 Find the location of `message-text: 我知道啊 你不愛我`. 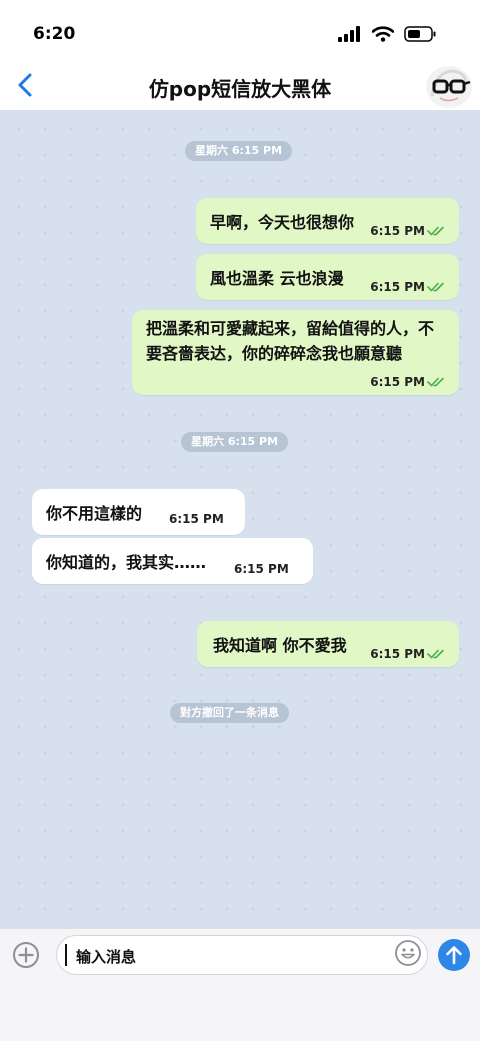

message-text: 我知道啊 你不愛我 is located at coordinates (280, 645).